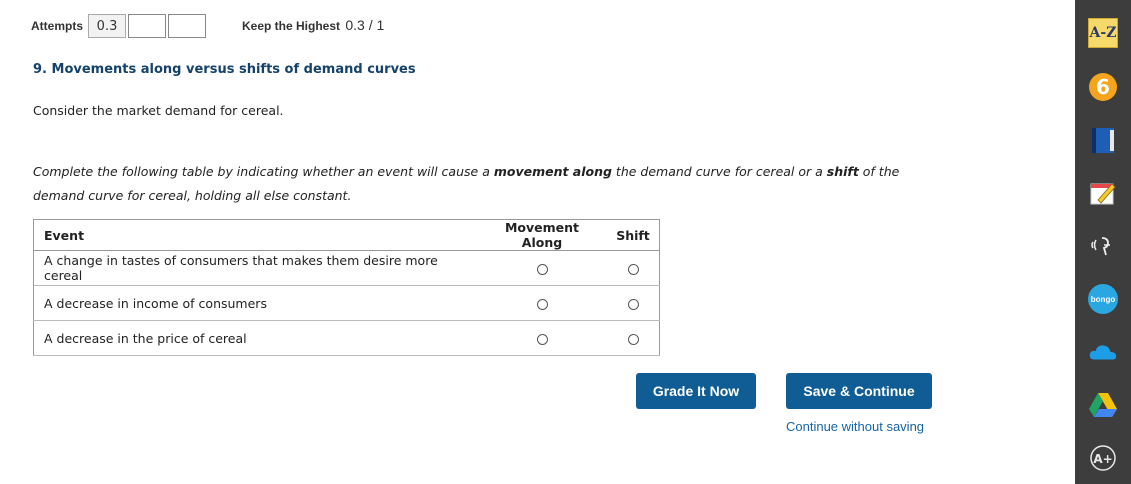 The image size is (1131, 484). I want to click on keep-highest-label: Keep the Highest, so click(291, 26).